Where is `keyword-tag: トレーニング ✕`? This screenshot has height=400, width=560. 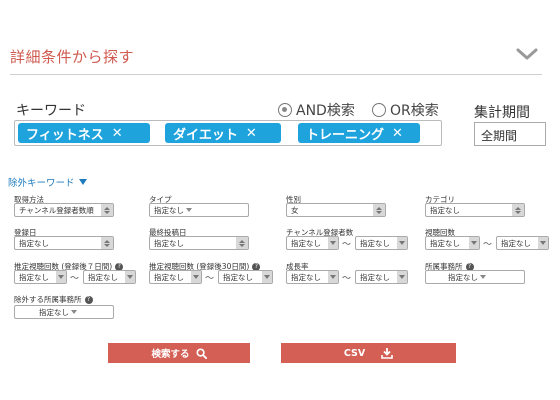
keyword-tag: トレーニング ✕ is located at coordinates (359, 133).